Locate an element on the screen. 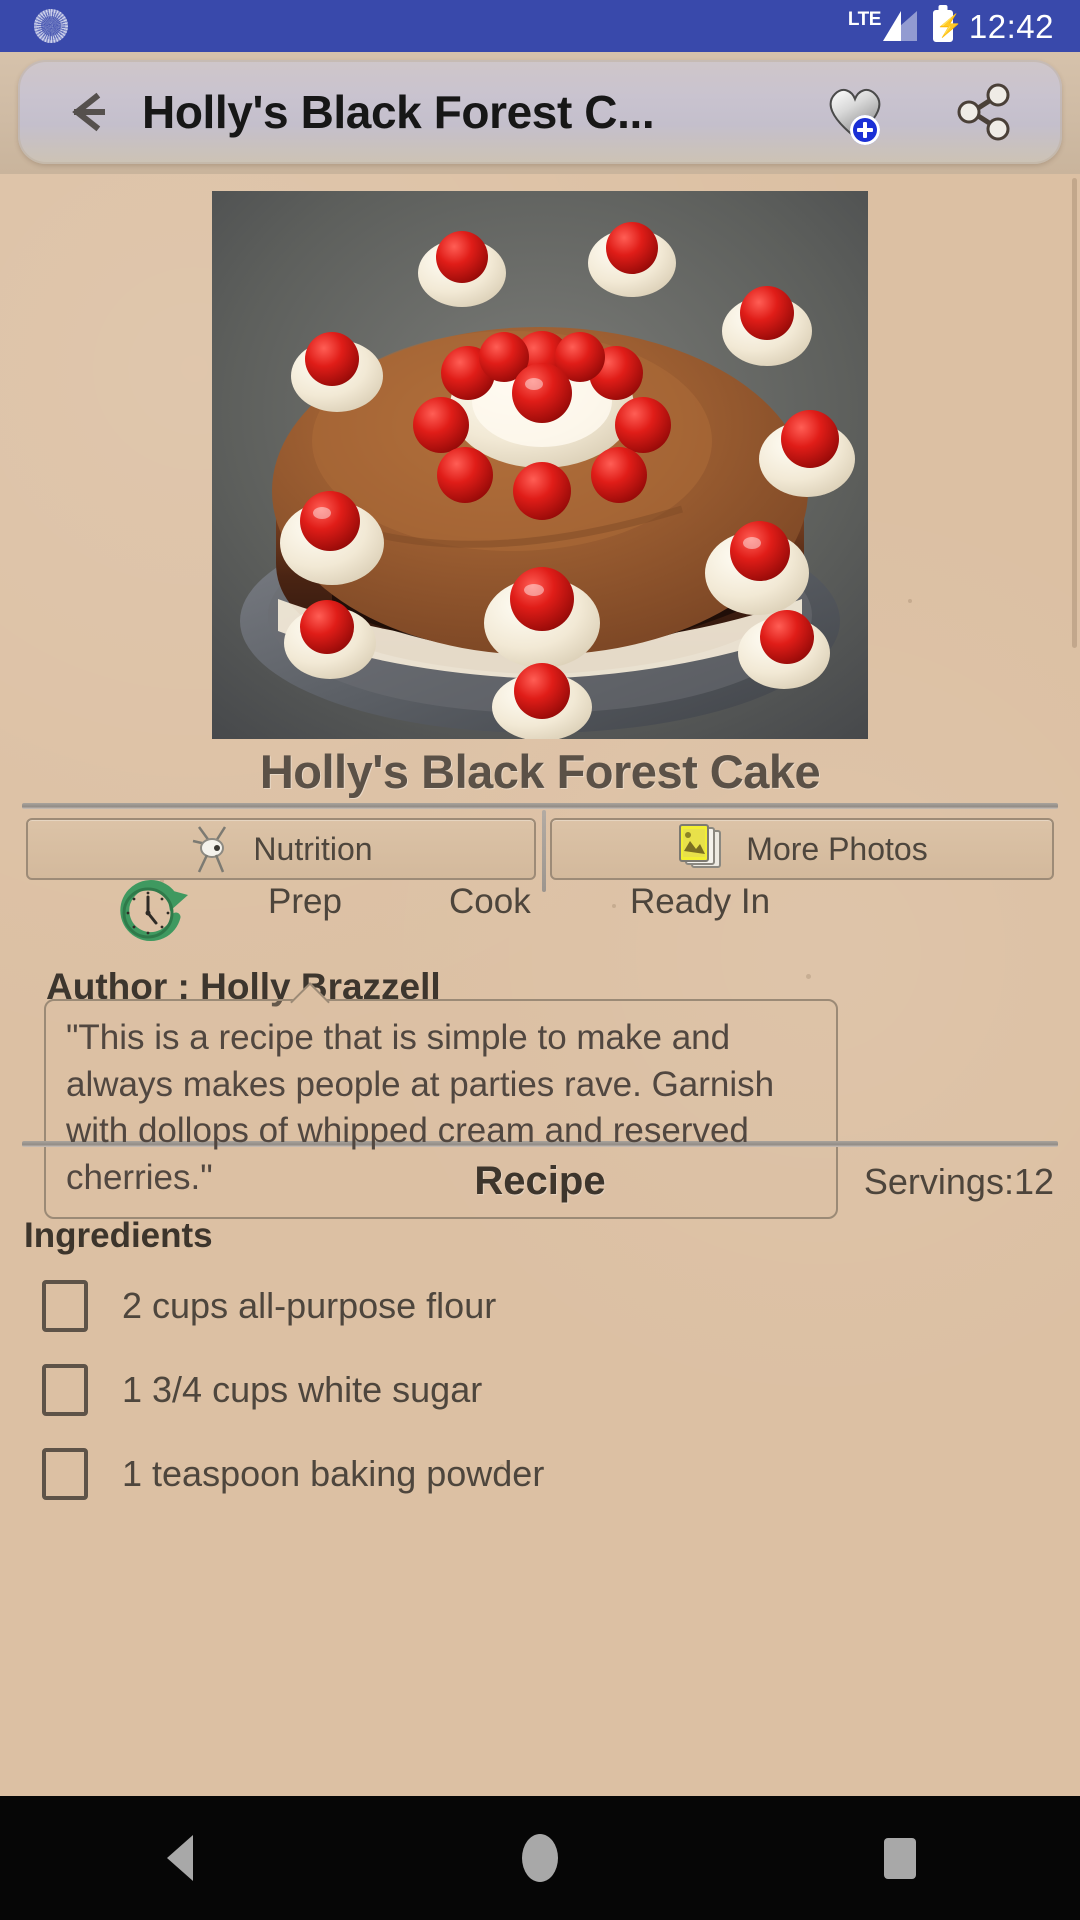 The width and height of the screenshot is (1080, 1920). status-bar-left is located at coordinates (51, 26).